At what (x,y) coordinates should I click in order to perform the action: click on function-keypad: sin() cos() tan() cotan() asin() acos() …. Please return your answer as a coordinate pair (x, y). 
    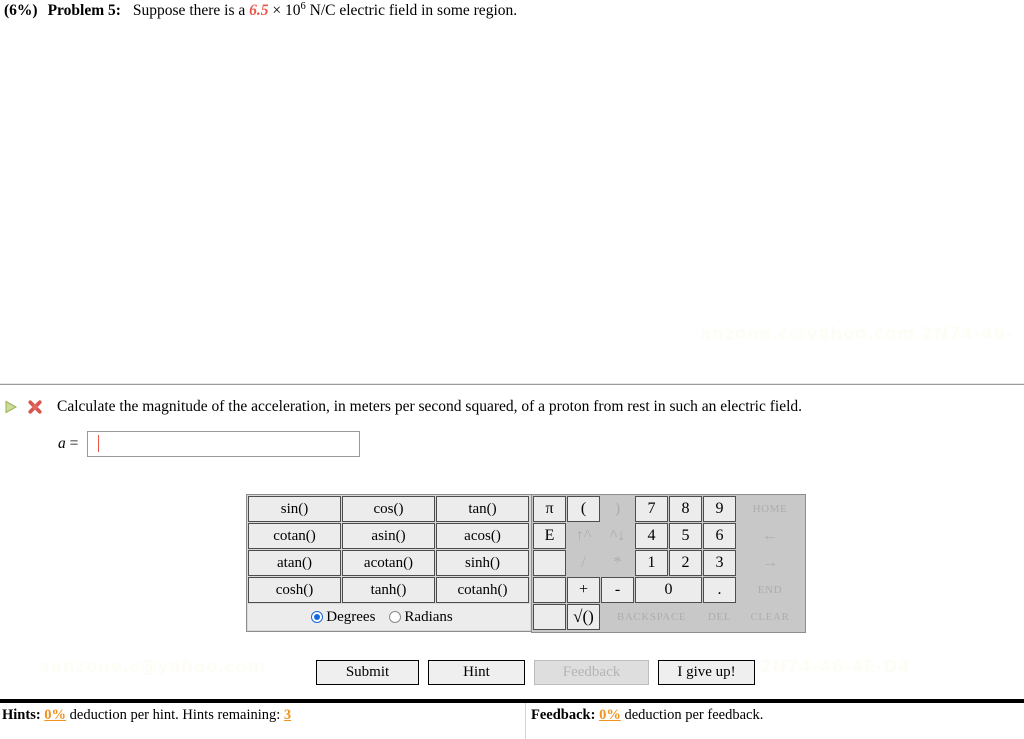
    Looking at the image, I should click on (388, 563).